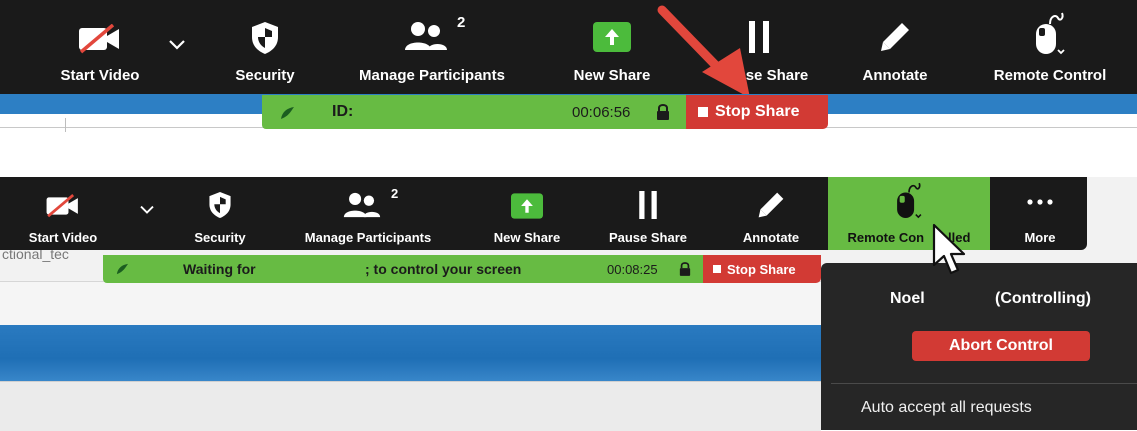 This screenshot has width=1137, height=431. I want to click on remote-controlled-label-left: Remote Con, so click(886, 237).